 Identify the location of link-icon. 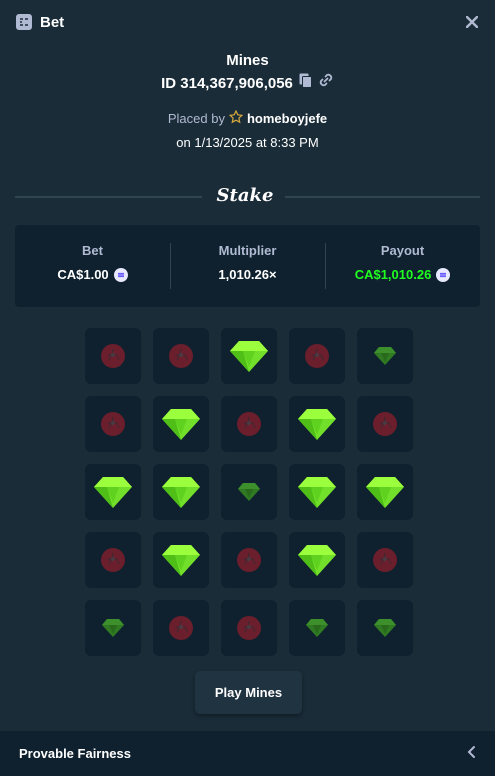
(326, 84).